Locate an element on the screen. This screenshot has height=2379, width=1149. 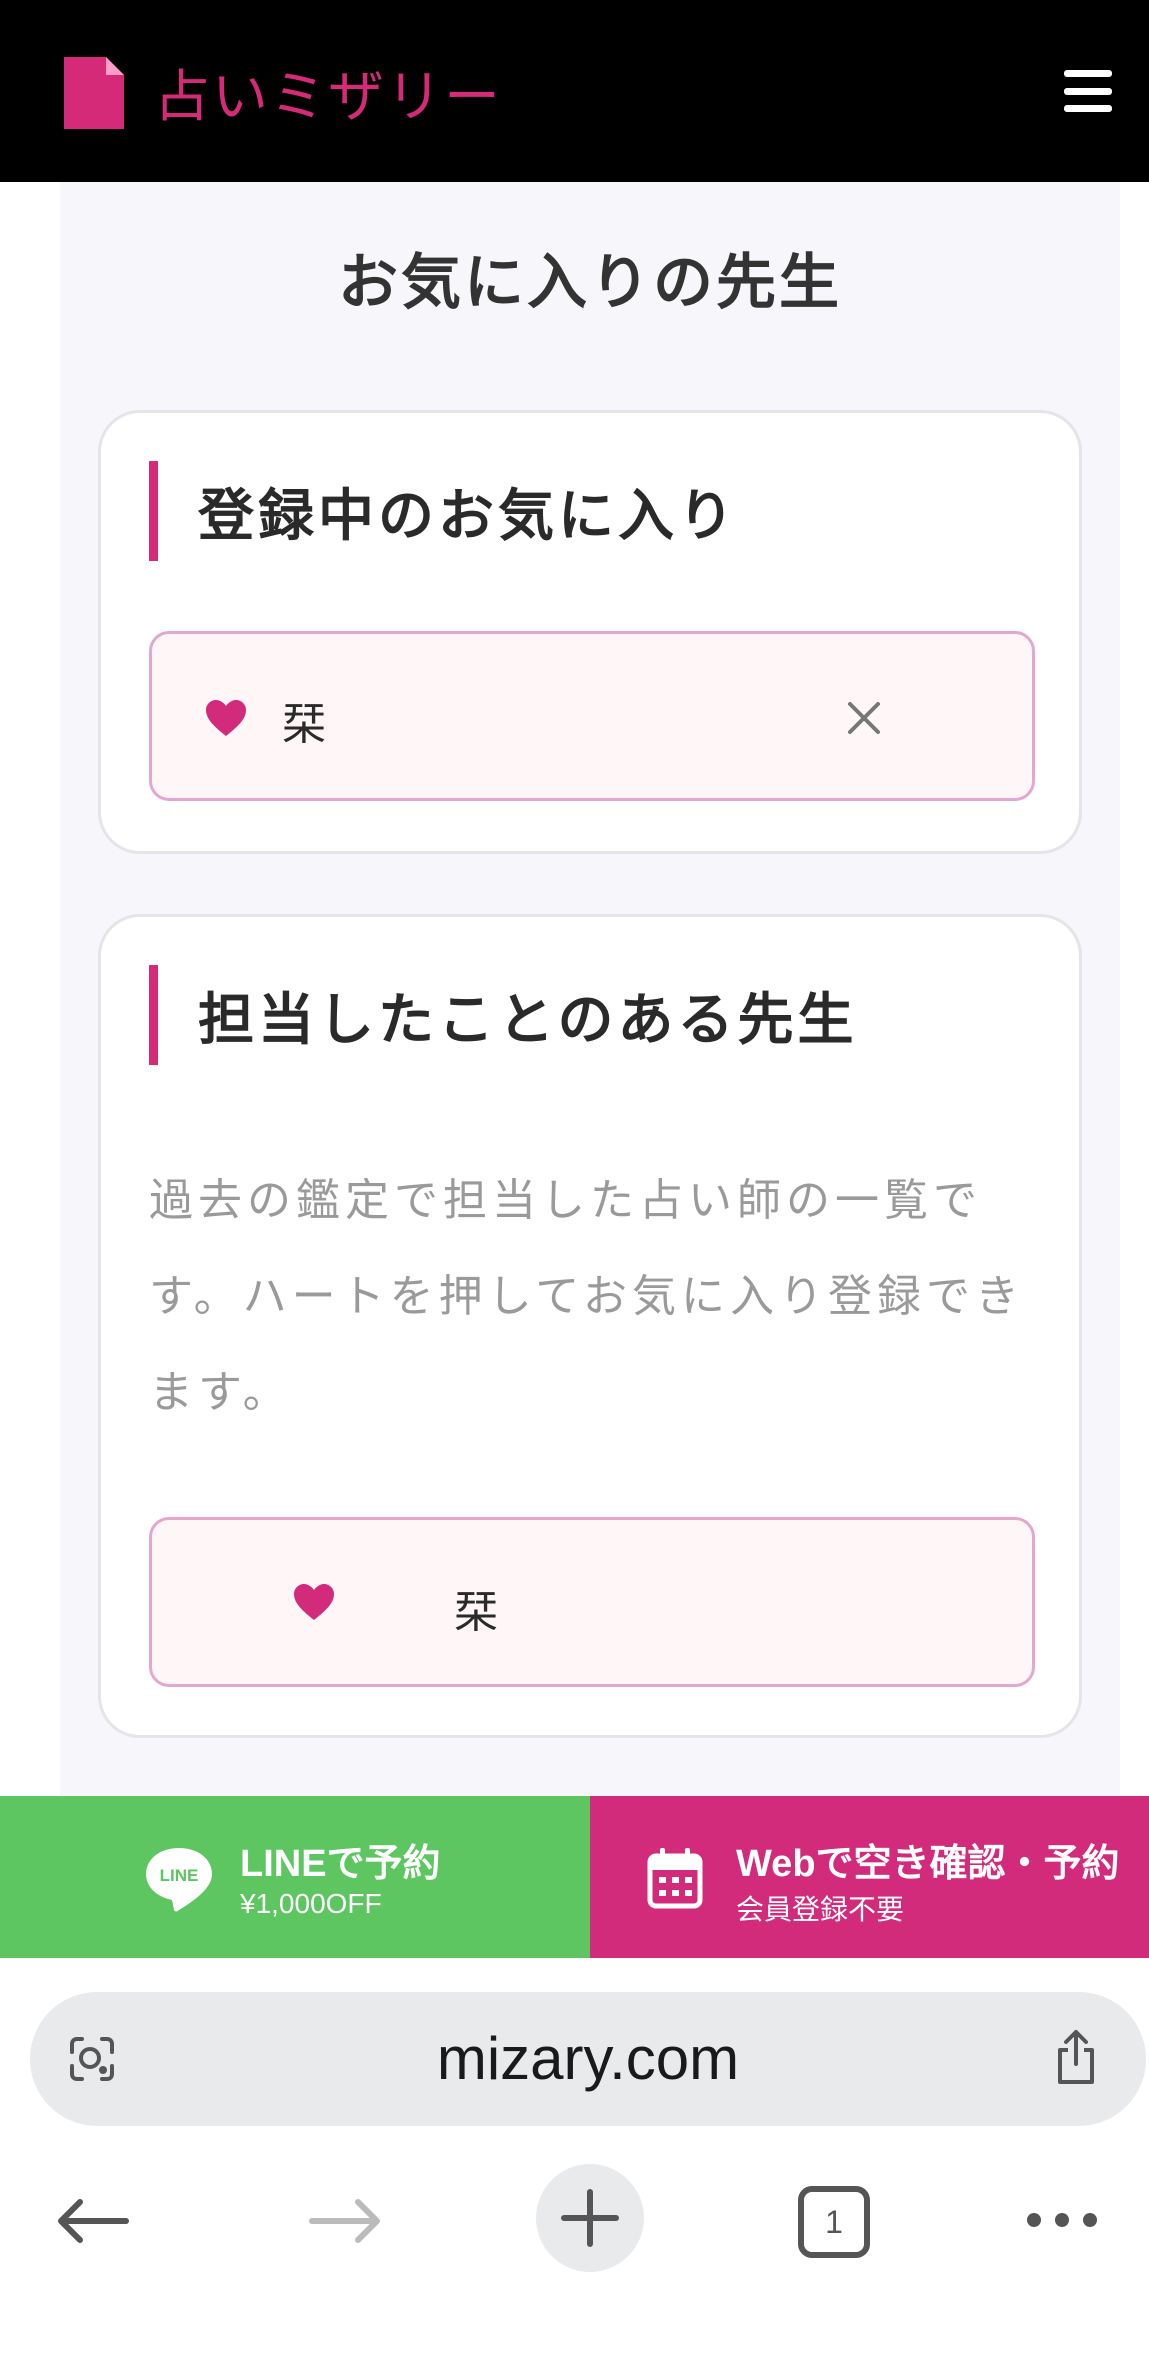
web-cta-subtitle: 会員登録不要 is located at coordinates (820, 1909).